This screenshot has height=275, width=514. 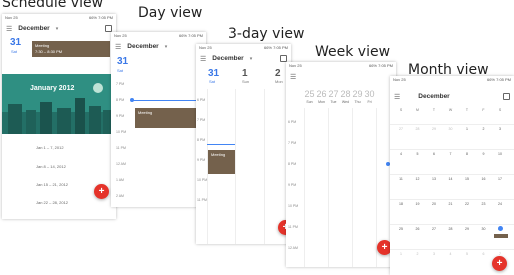 I want to click on week-range: Jan 15 – 21, 2012, so click(x=52, y=184).